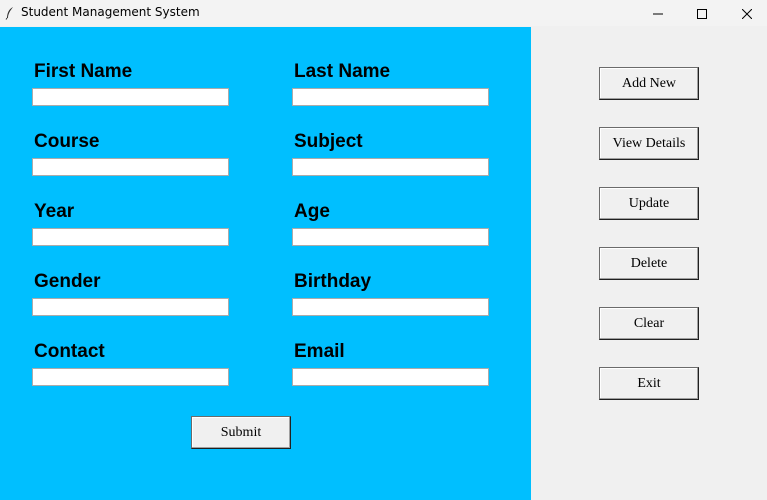 The height and width of the screenshot is (500, 767). I want to click on first-name-label: First Name, so click(83, 71).